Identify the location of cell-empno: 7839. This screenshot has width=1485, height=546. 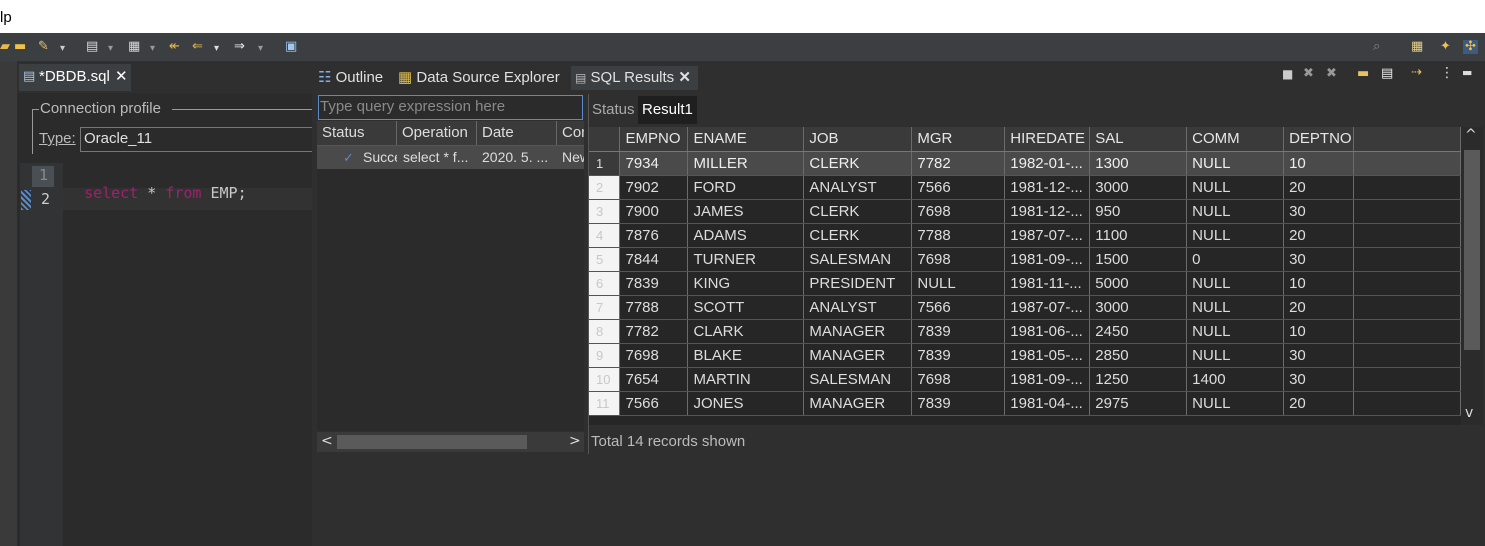
(654, 283).